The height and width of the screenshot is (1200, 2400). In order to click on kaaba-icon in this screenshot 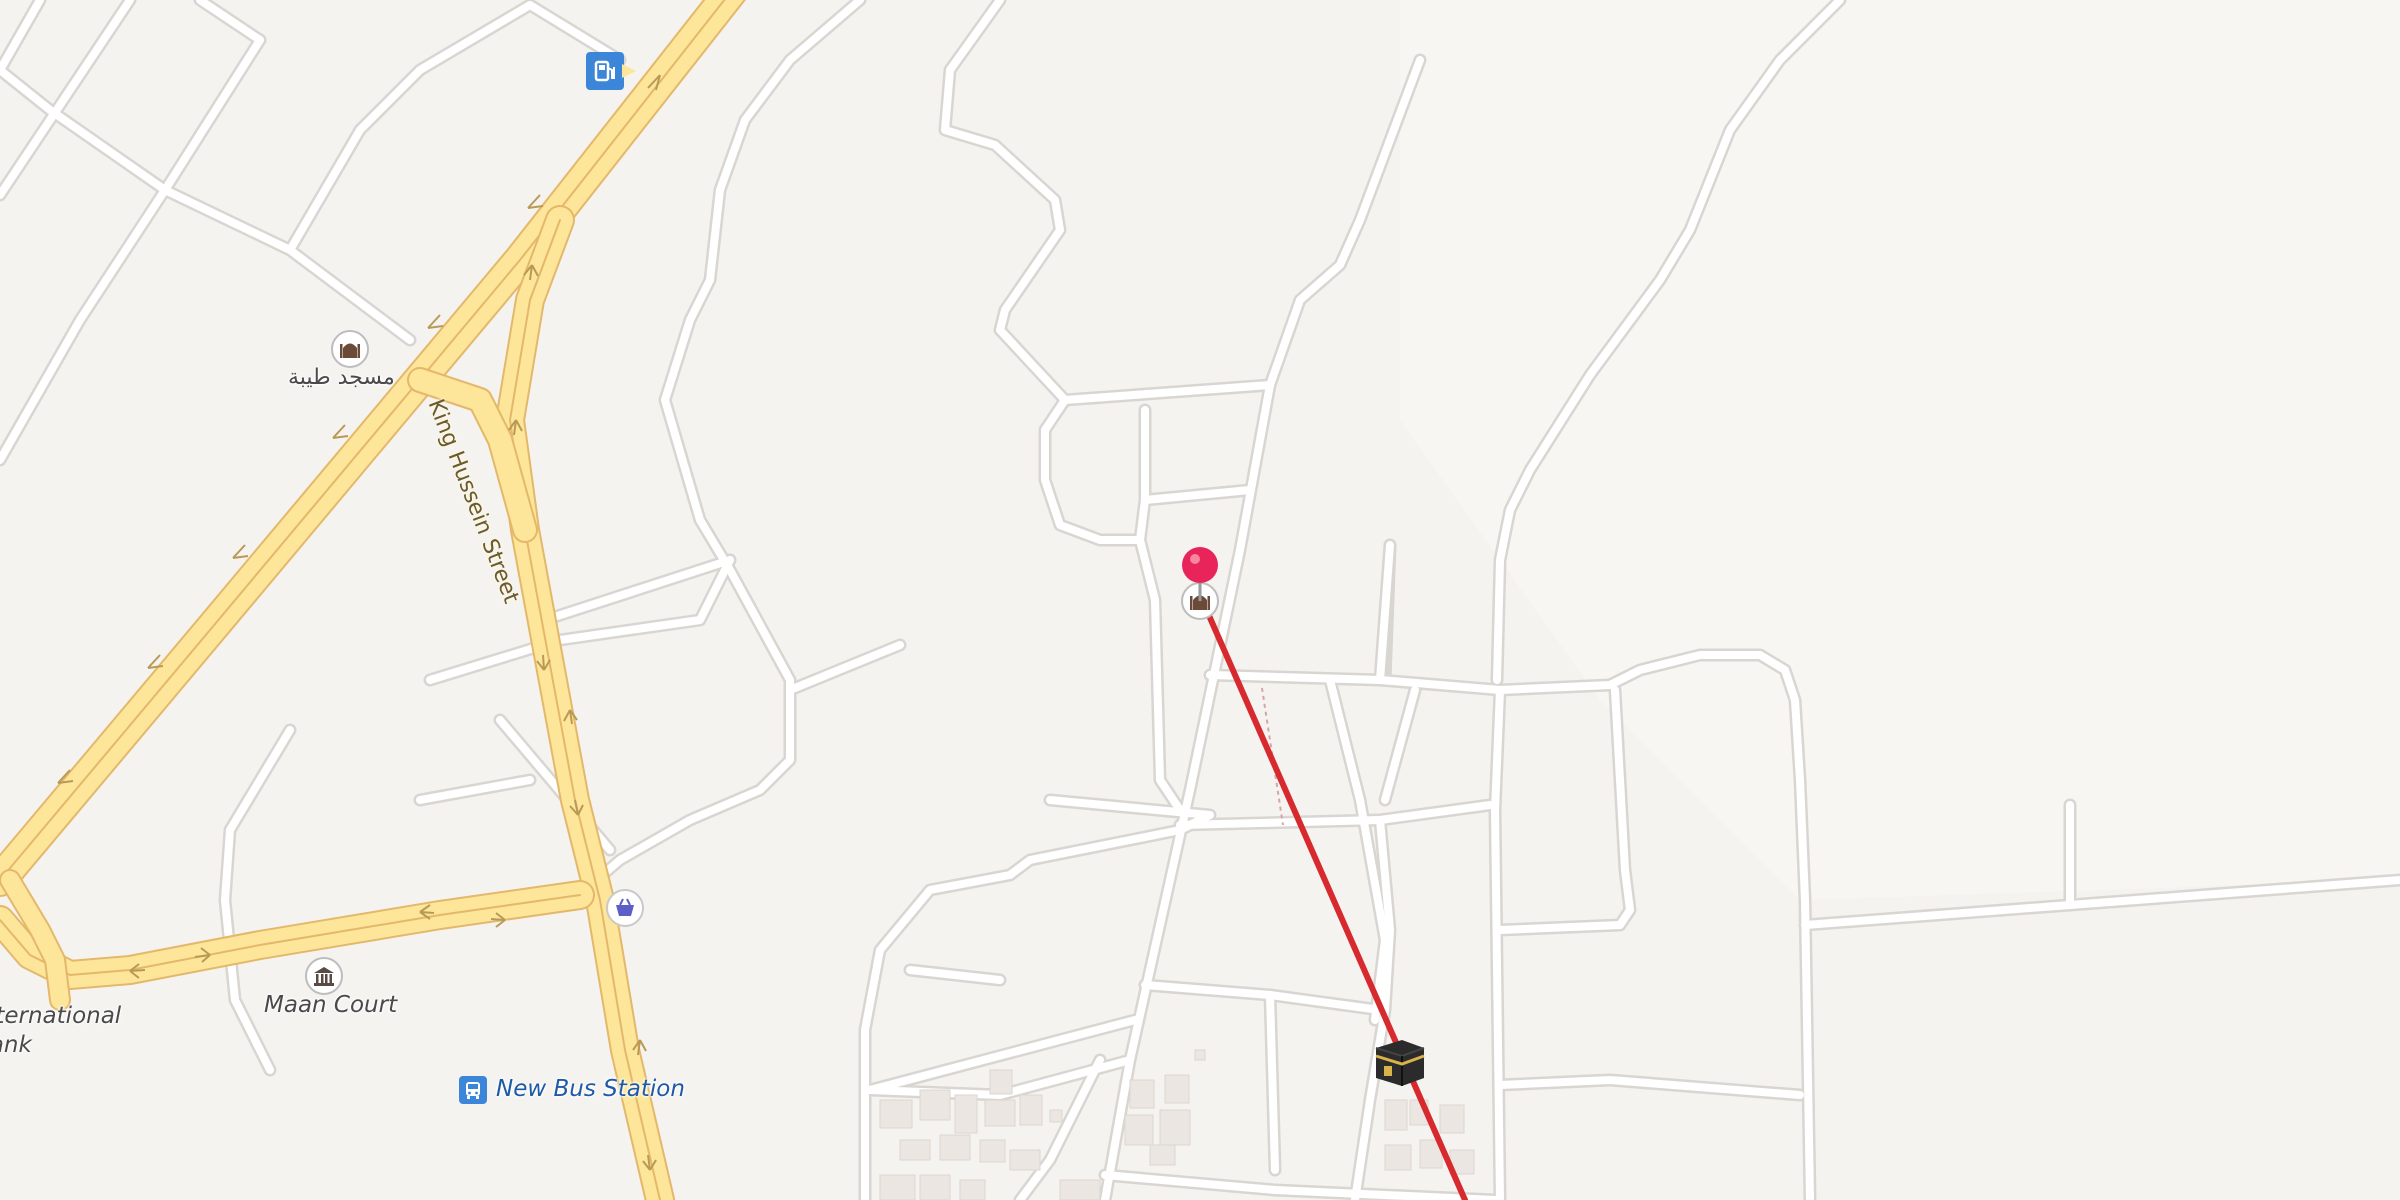, I will do `click(1400, 1062)`.